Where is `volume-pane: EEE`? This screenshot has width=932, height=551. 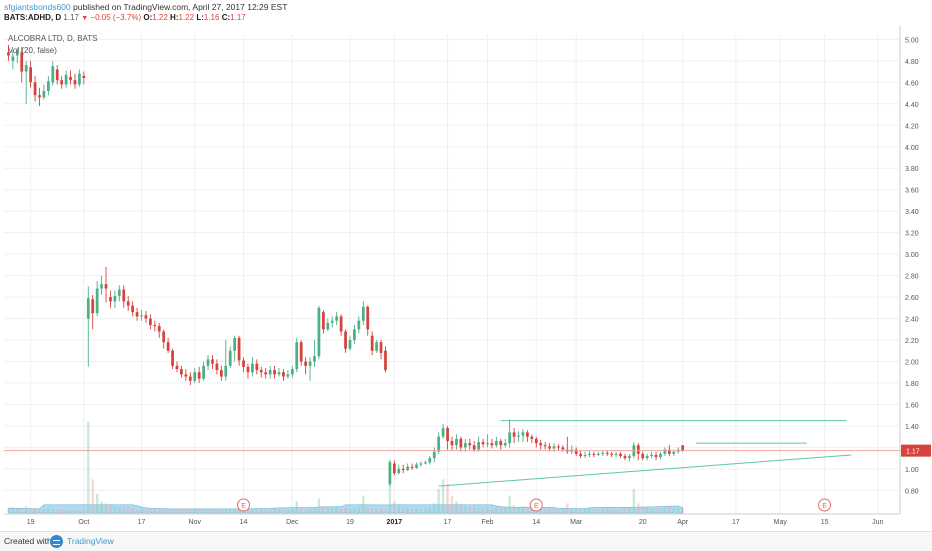 volume-pane: EEE is located at coordinates (419, 467).